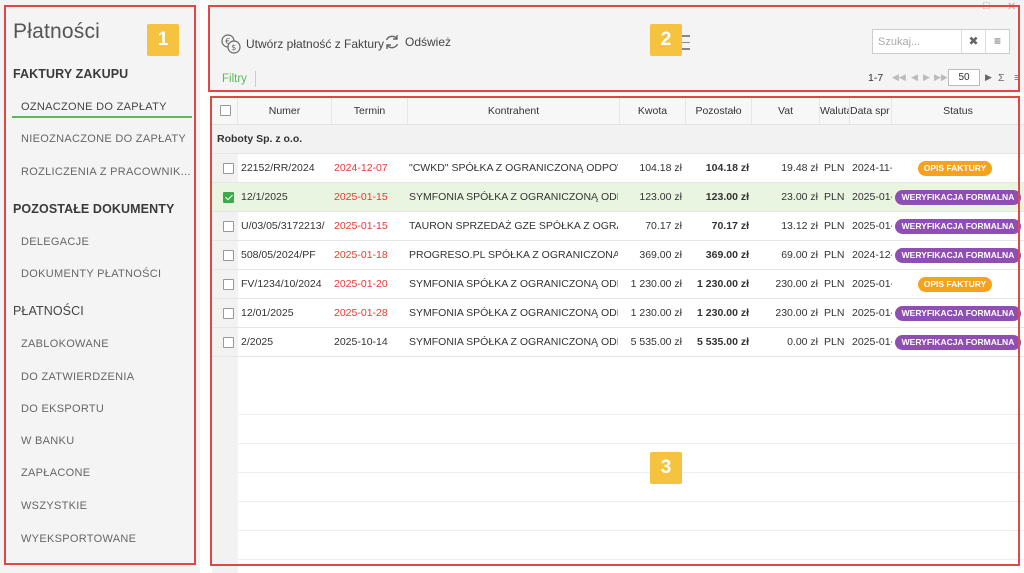  Describe the element at coordinates (973, 41) in the screenshot. I see `clear-search-icon: ✖` at that location.